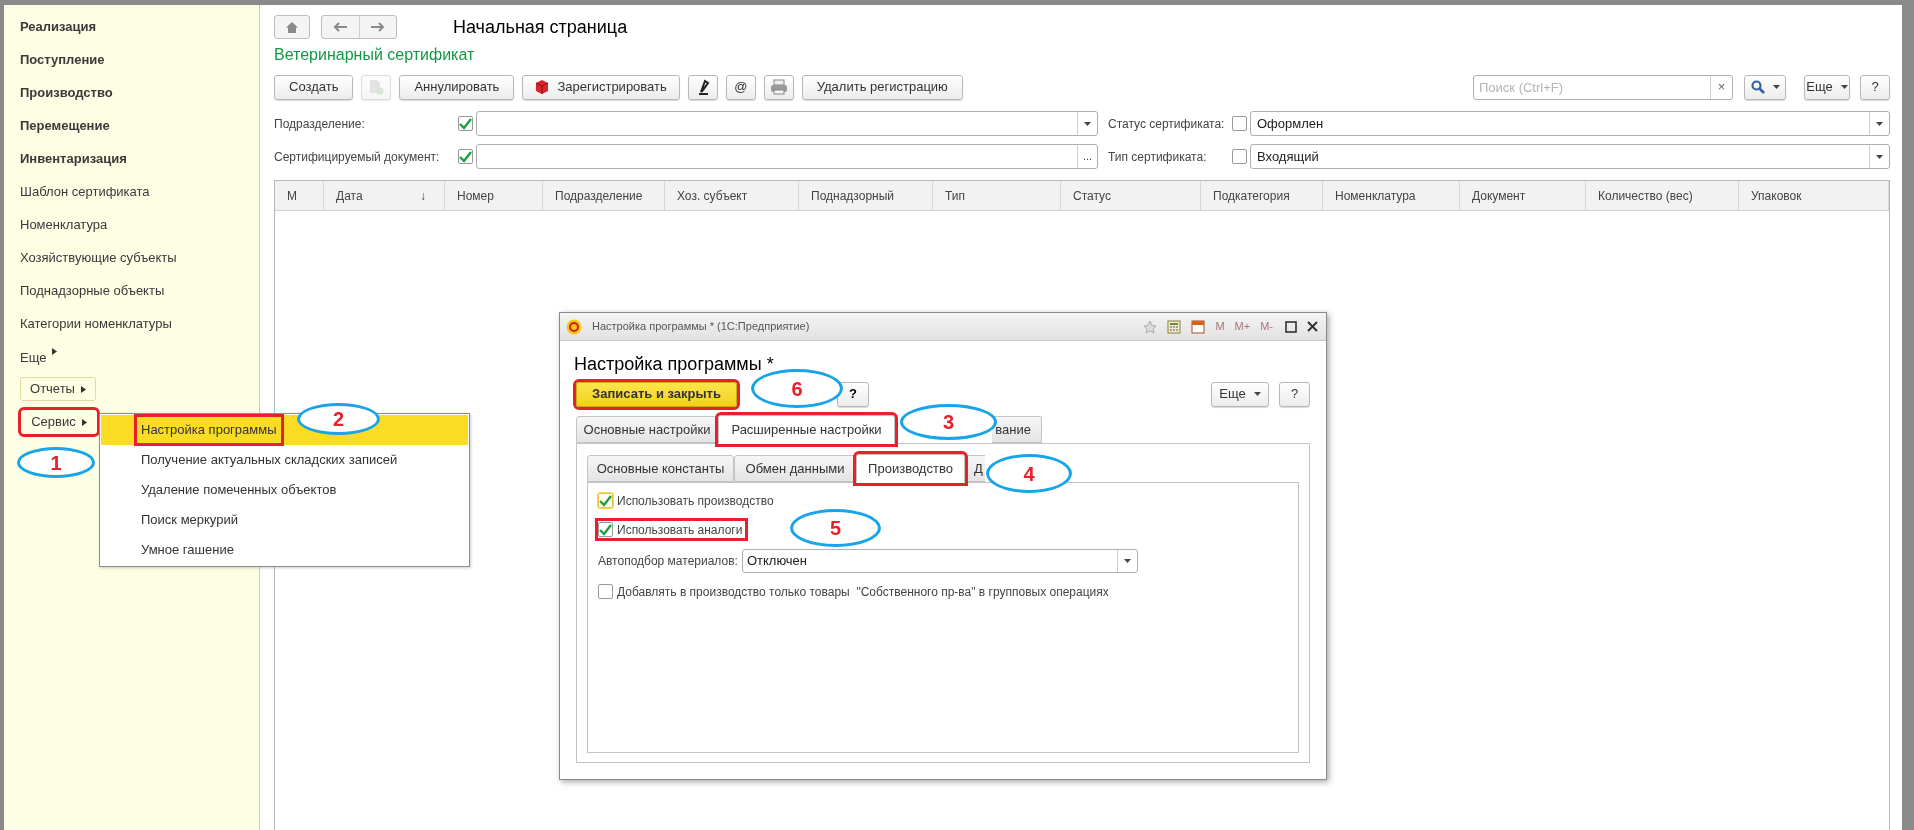 This screenshot has height=830, width=1914. I want to click on home-icon, so click(292, 27).